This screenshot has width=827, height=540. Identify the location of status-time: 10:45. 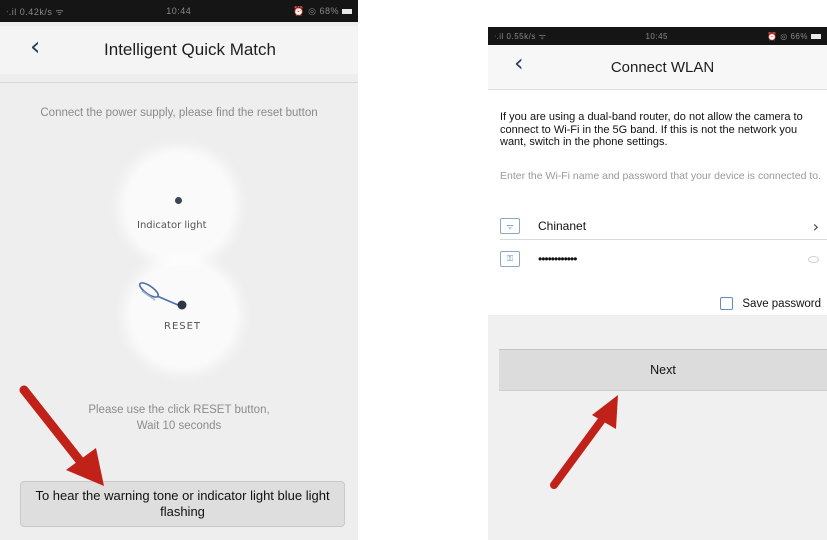
(656, 36).